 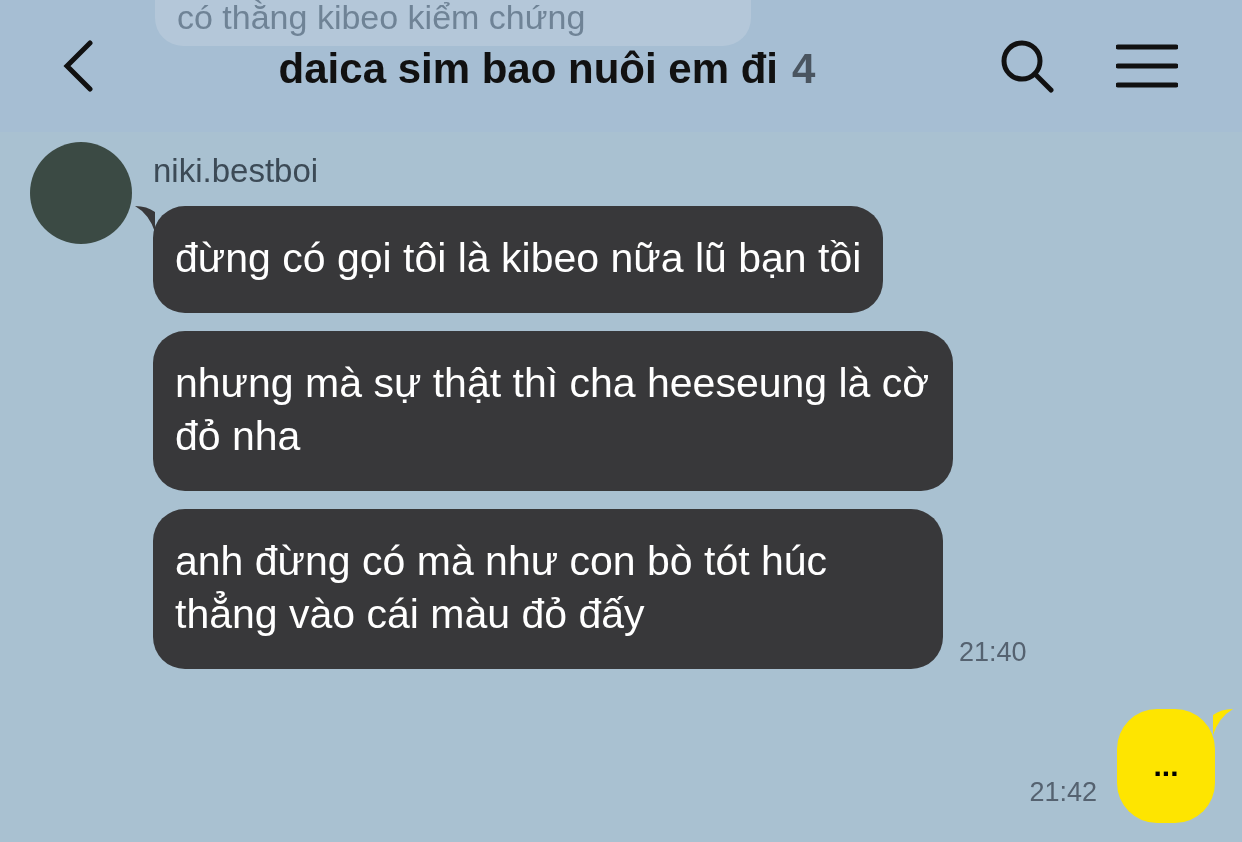 What do you see at coordinates (1063, 792) in the screenshot?
I see `message-time: 21:42` at bounding box center [1063, 792].